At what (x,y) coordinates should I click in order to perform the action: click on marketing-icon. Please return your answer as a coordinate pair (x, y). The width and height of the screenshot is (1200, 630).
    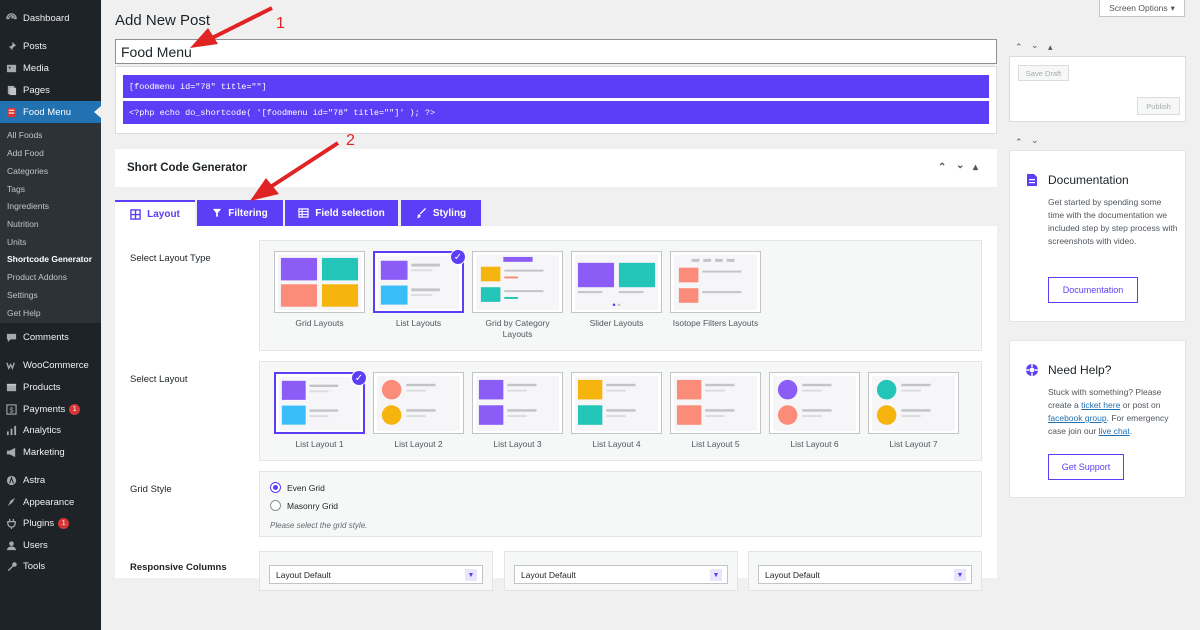
    Looking at the image, I should click on (11, 452).